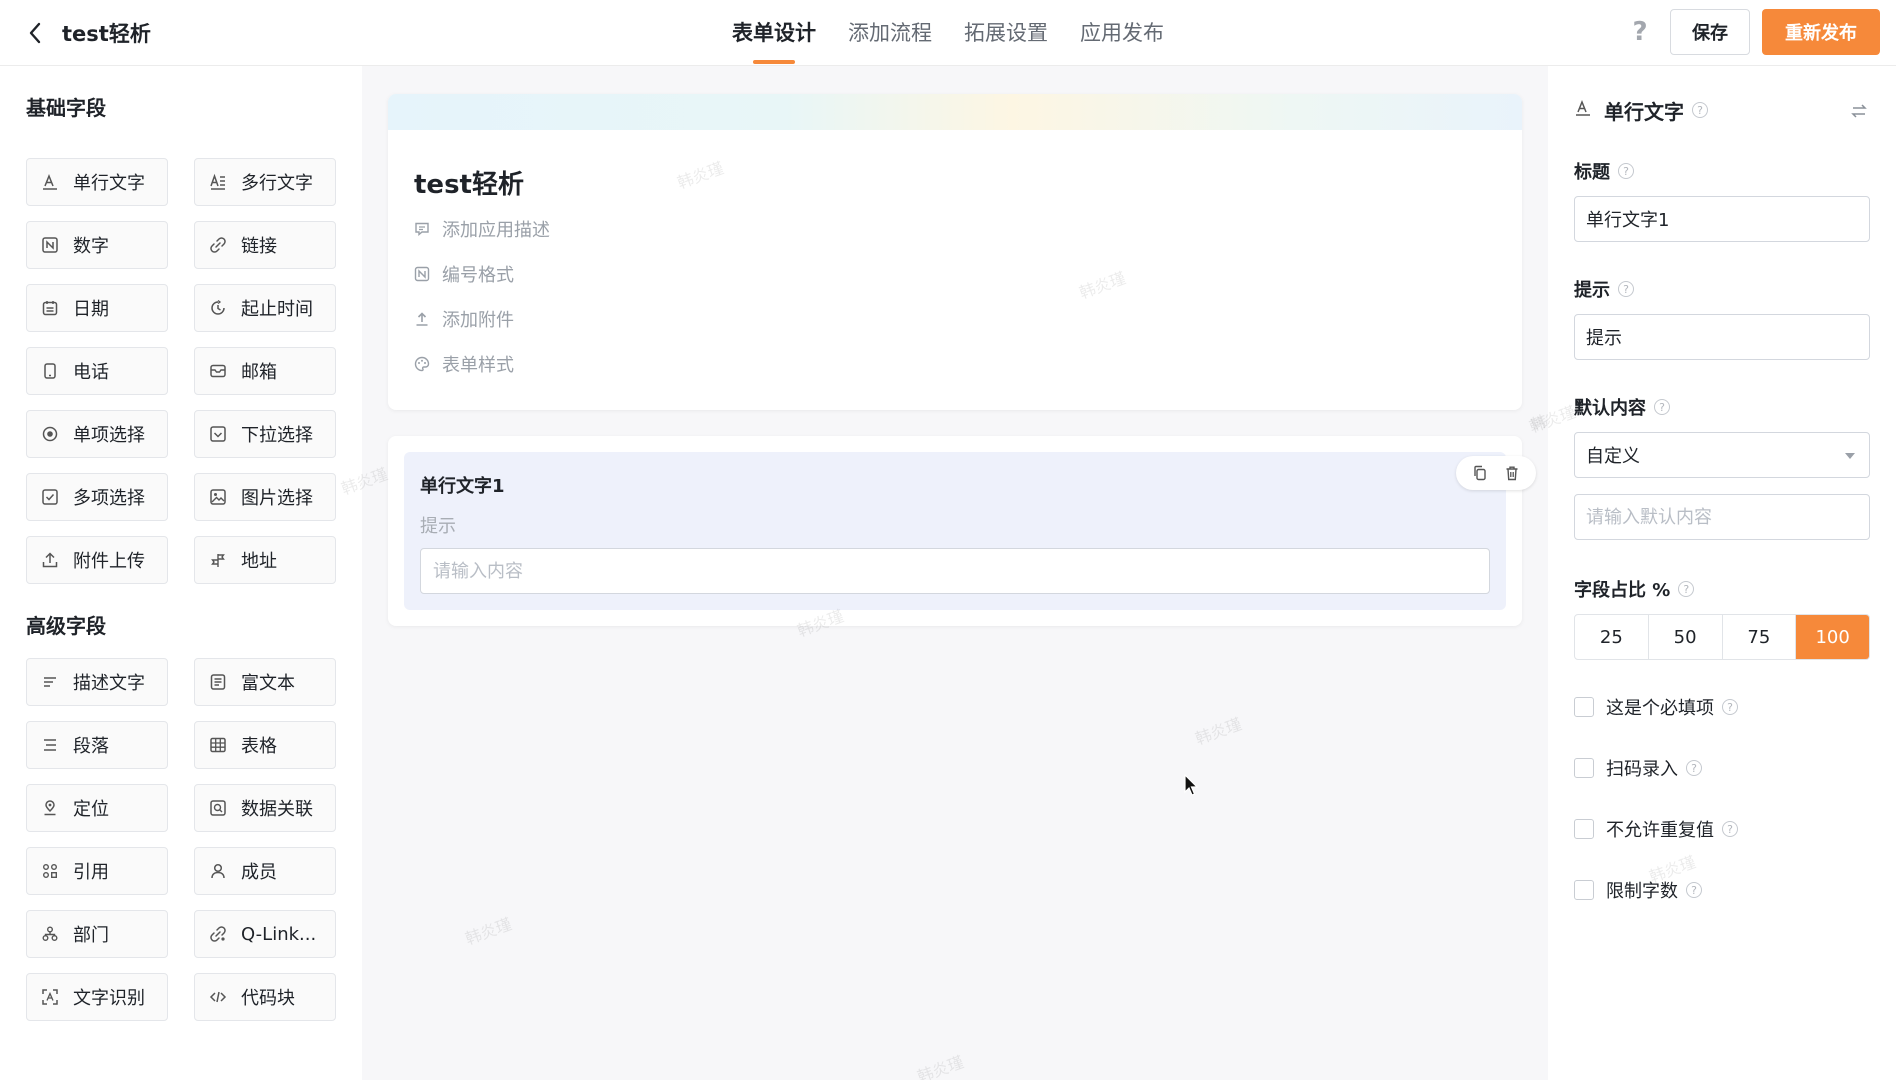 The width and height of the screenshot is (1896, 1080). Describe the element at coordinates (1613, 456) in the screenshot. I see `select-value: 自定义` at that location.